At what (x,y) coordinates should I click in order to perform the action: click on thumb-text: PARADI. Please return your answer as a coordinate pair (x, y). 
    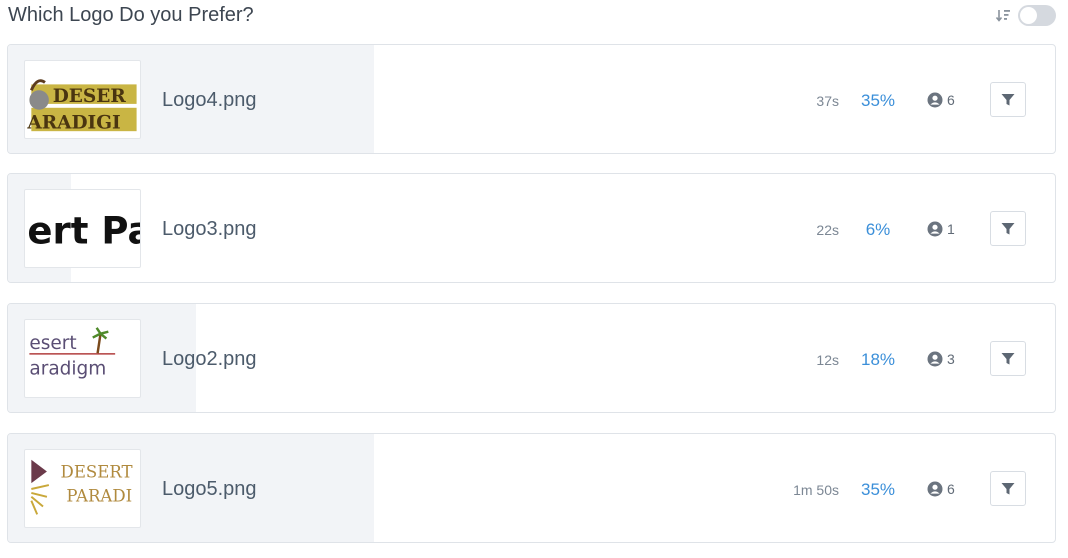
    Looking at the image, I should click on (99, 496).